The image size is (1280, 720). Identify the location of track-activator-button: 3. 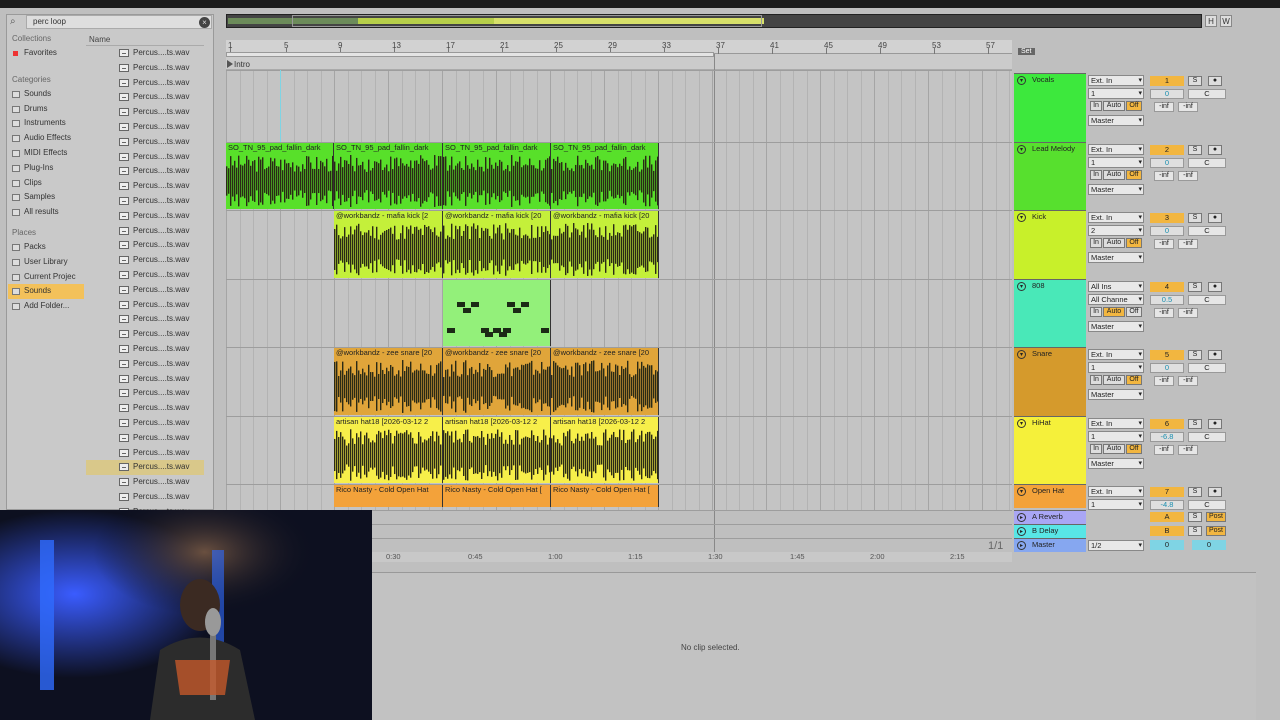
(1167, 218).